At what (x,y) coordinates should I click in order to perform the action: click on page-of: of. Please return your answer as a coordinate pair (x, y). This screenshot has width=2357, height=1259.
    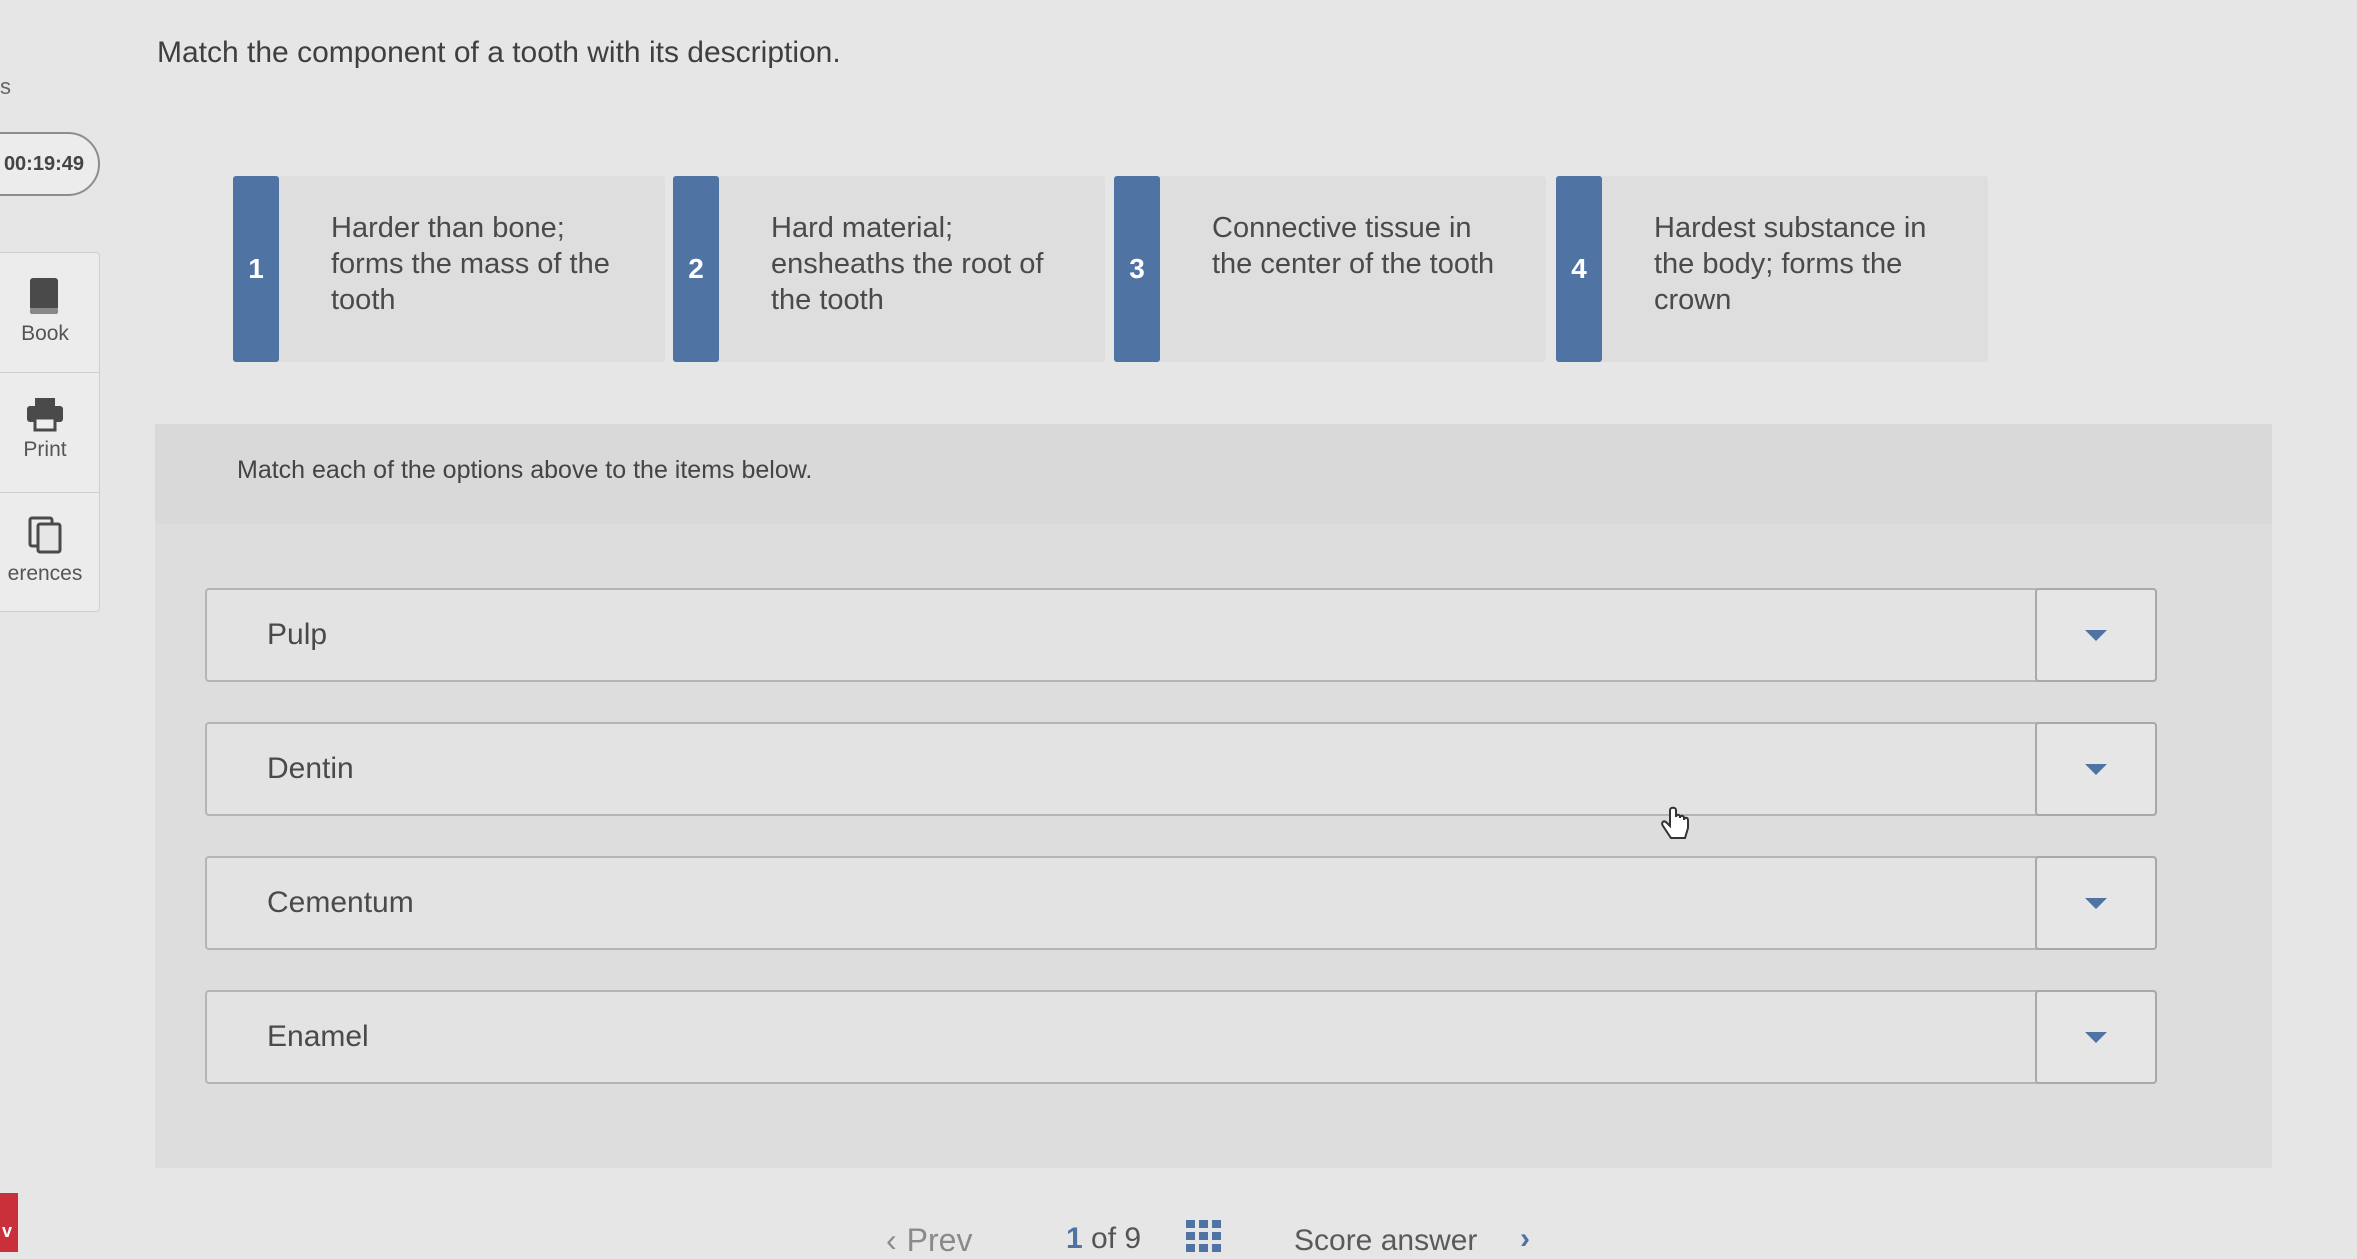
    Looking at the image, I should click on (1104, 1238).